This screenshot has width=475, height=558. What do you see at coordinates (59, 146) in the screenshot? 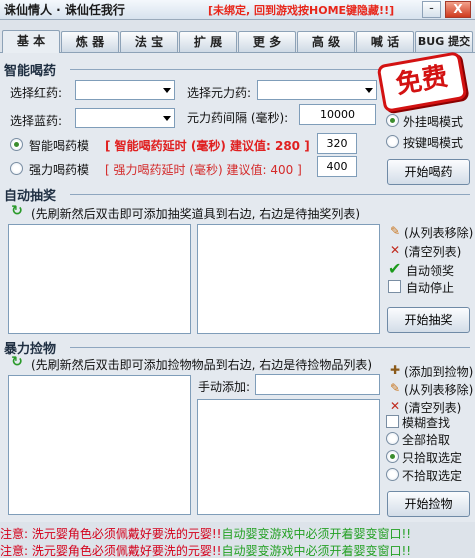
I see `smart-mode-label: 智能喝药模` at bounding box center [59, 146].